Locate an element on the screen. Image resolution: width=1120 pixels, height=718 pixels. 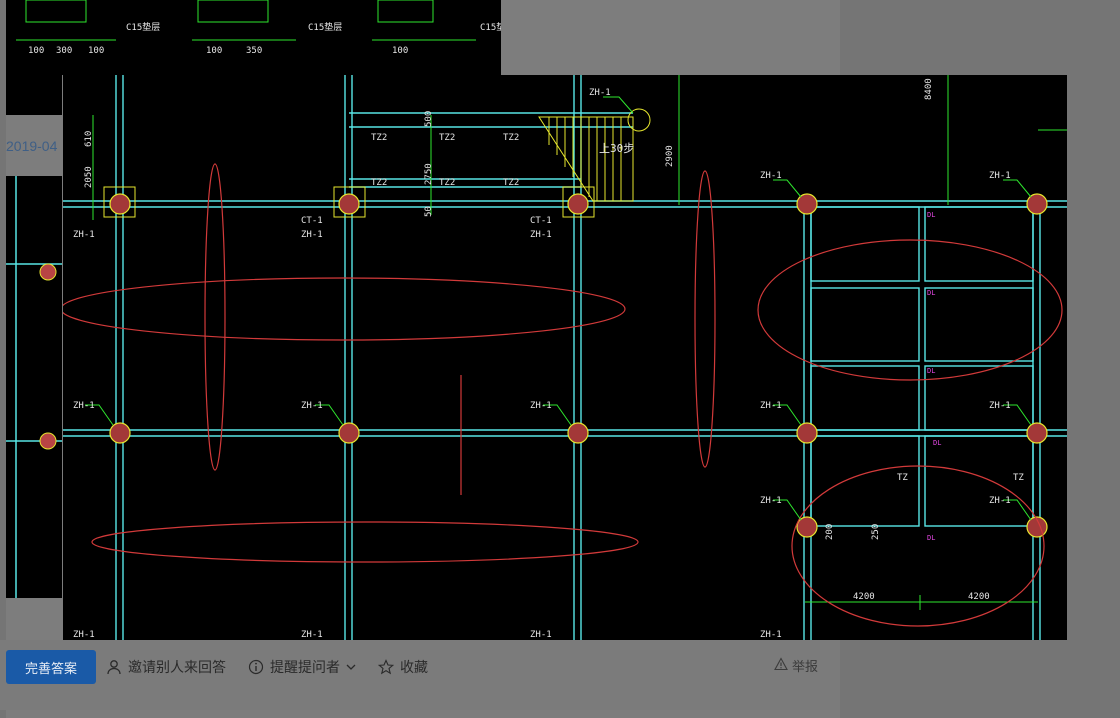
dl-label-1: DL is located at coordinates (931, 215).